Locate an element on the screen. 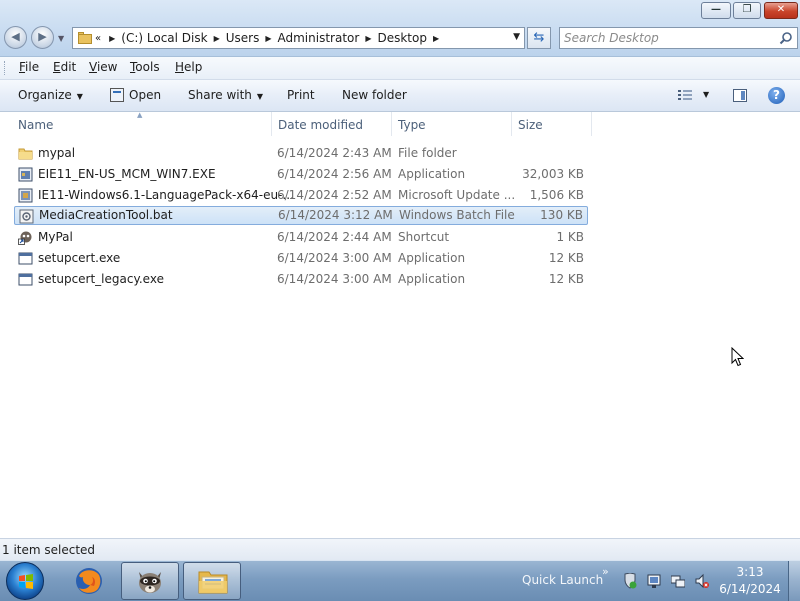 The image size is (800, 601). quick-launch-label: Quick Launch is located at coordinates (562, 580).